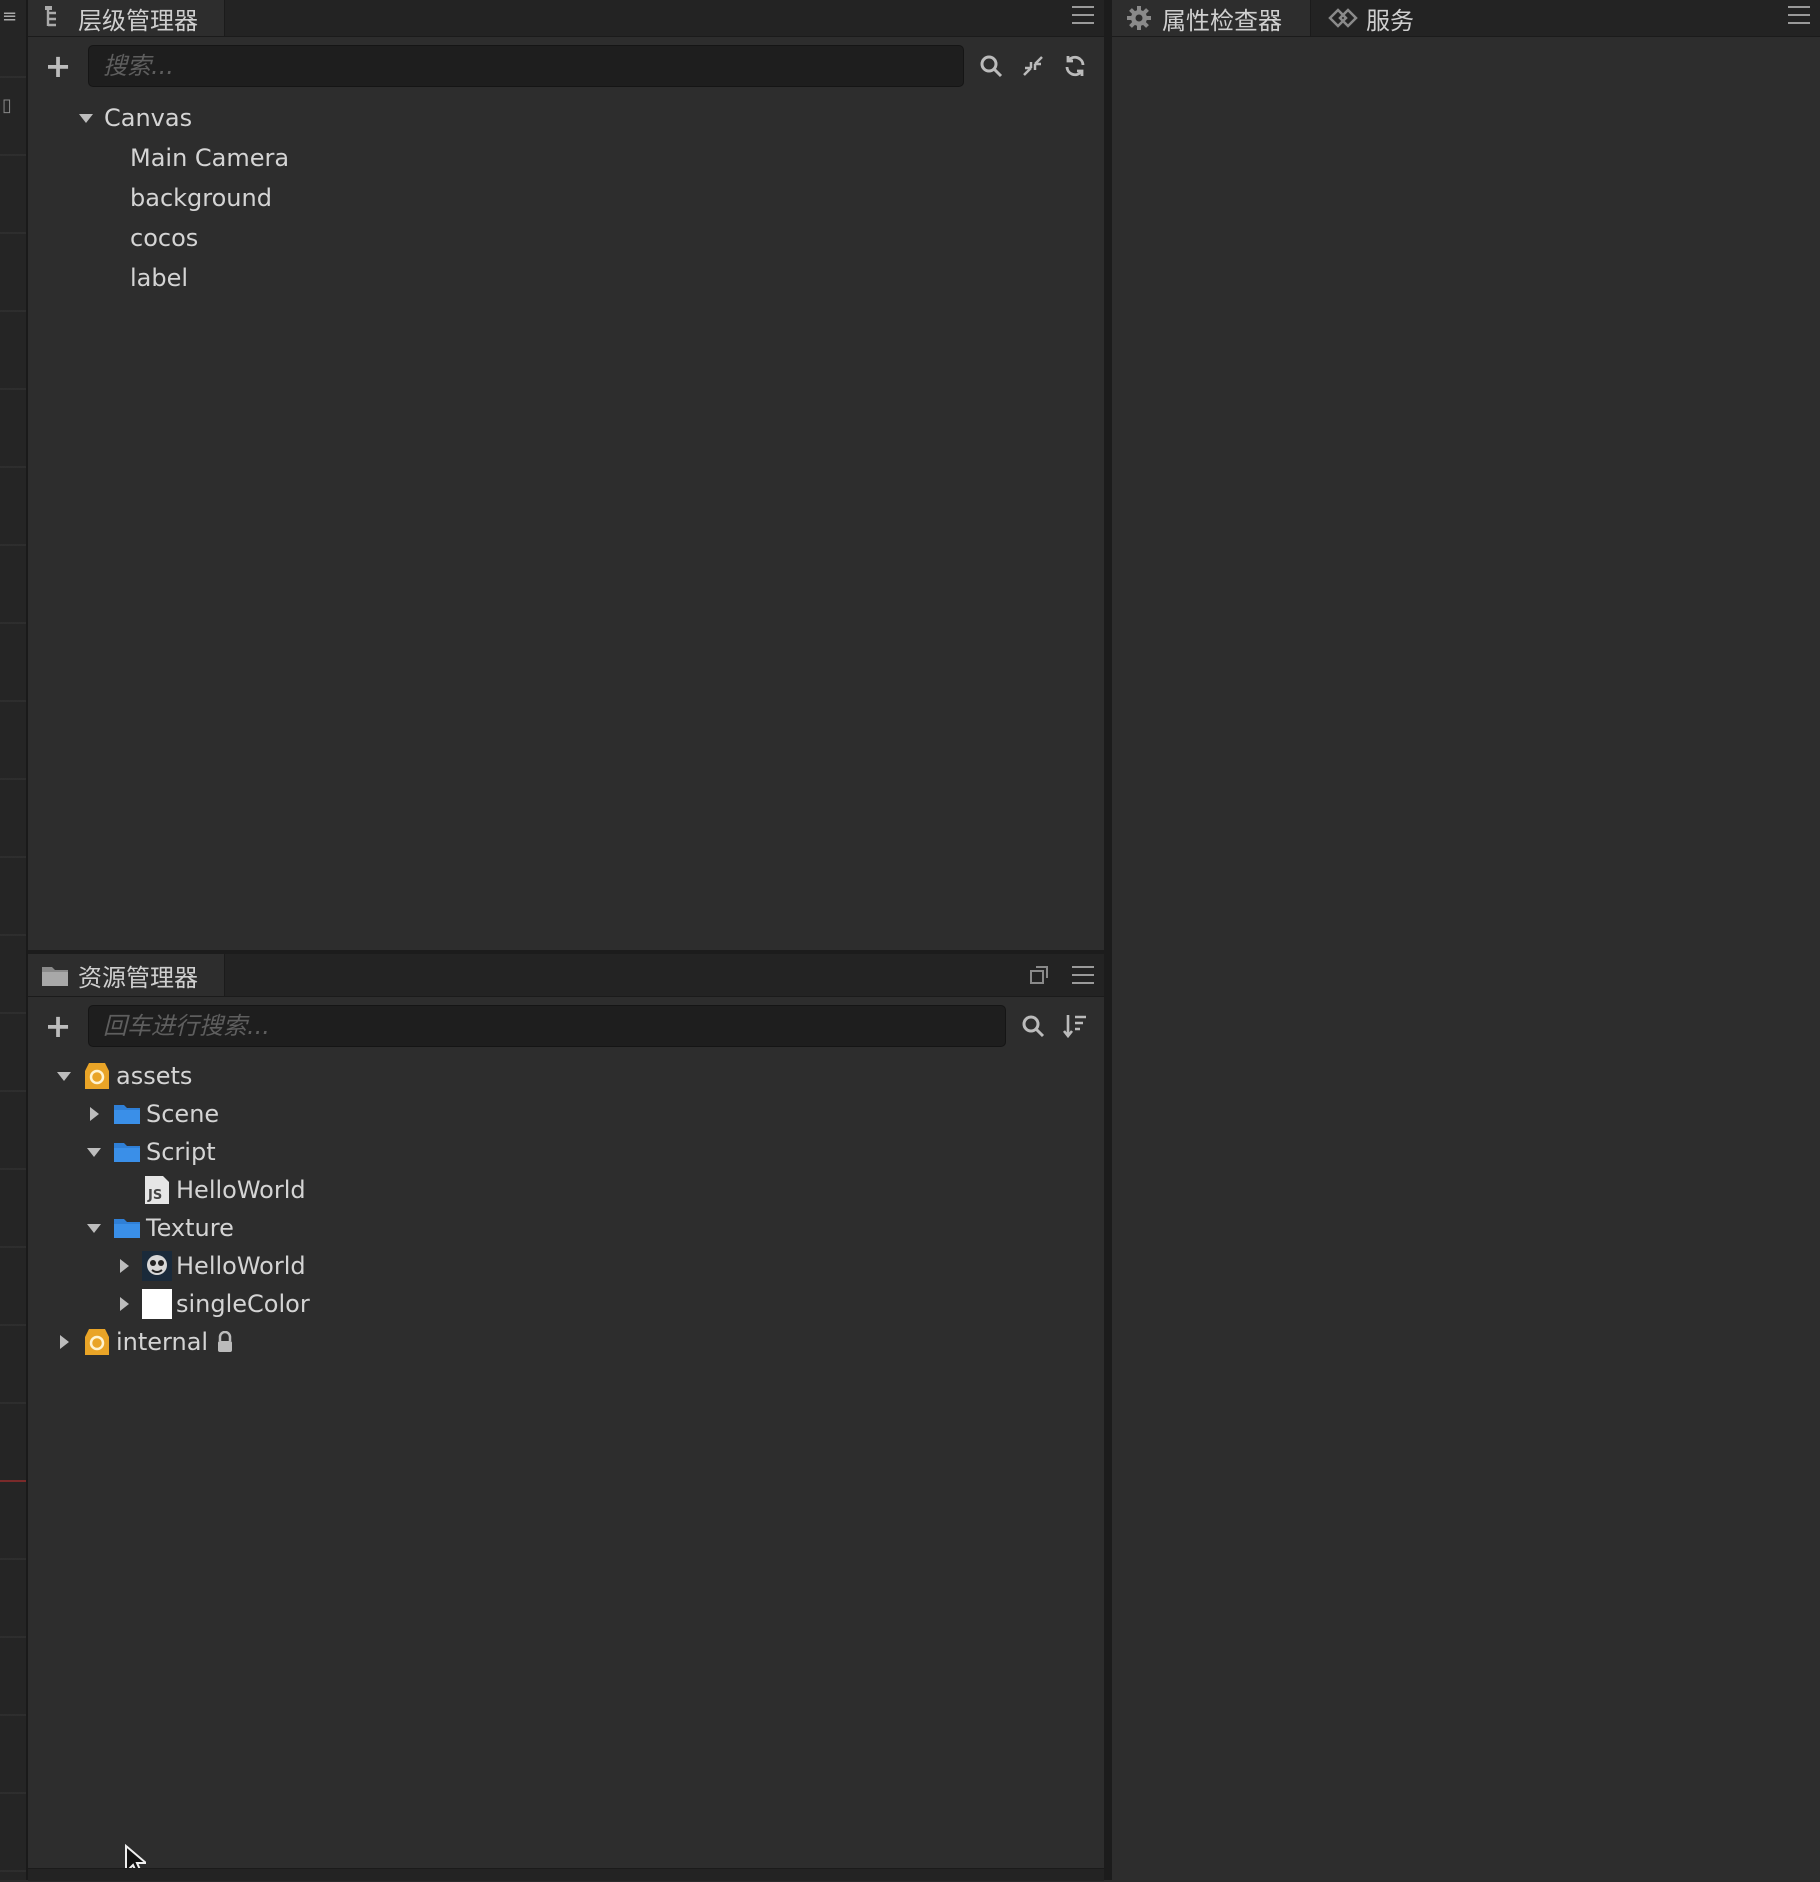  I want to click on white-texture-icon, so click(157, 1304).